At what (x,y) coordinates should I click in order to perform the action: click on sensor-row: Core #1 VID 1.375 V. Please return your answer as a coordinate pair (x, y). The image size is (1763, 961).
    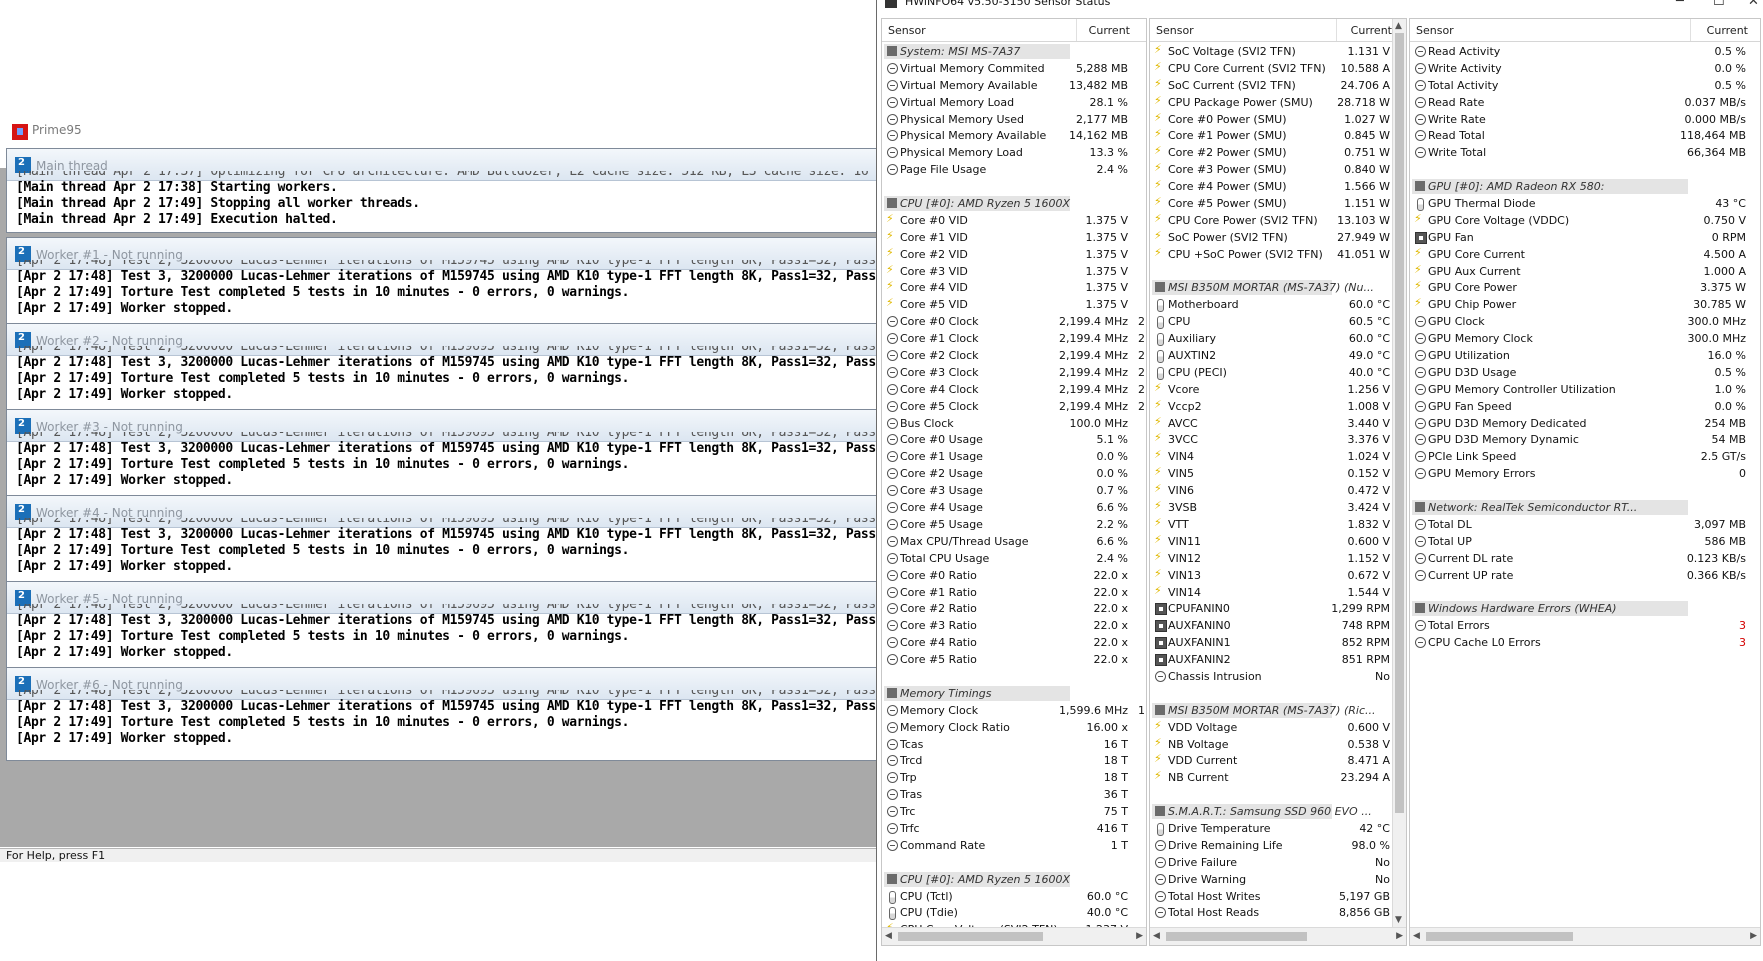
    Looking at the image, I should click on (1014, 238).